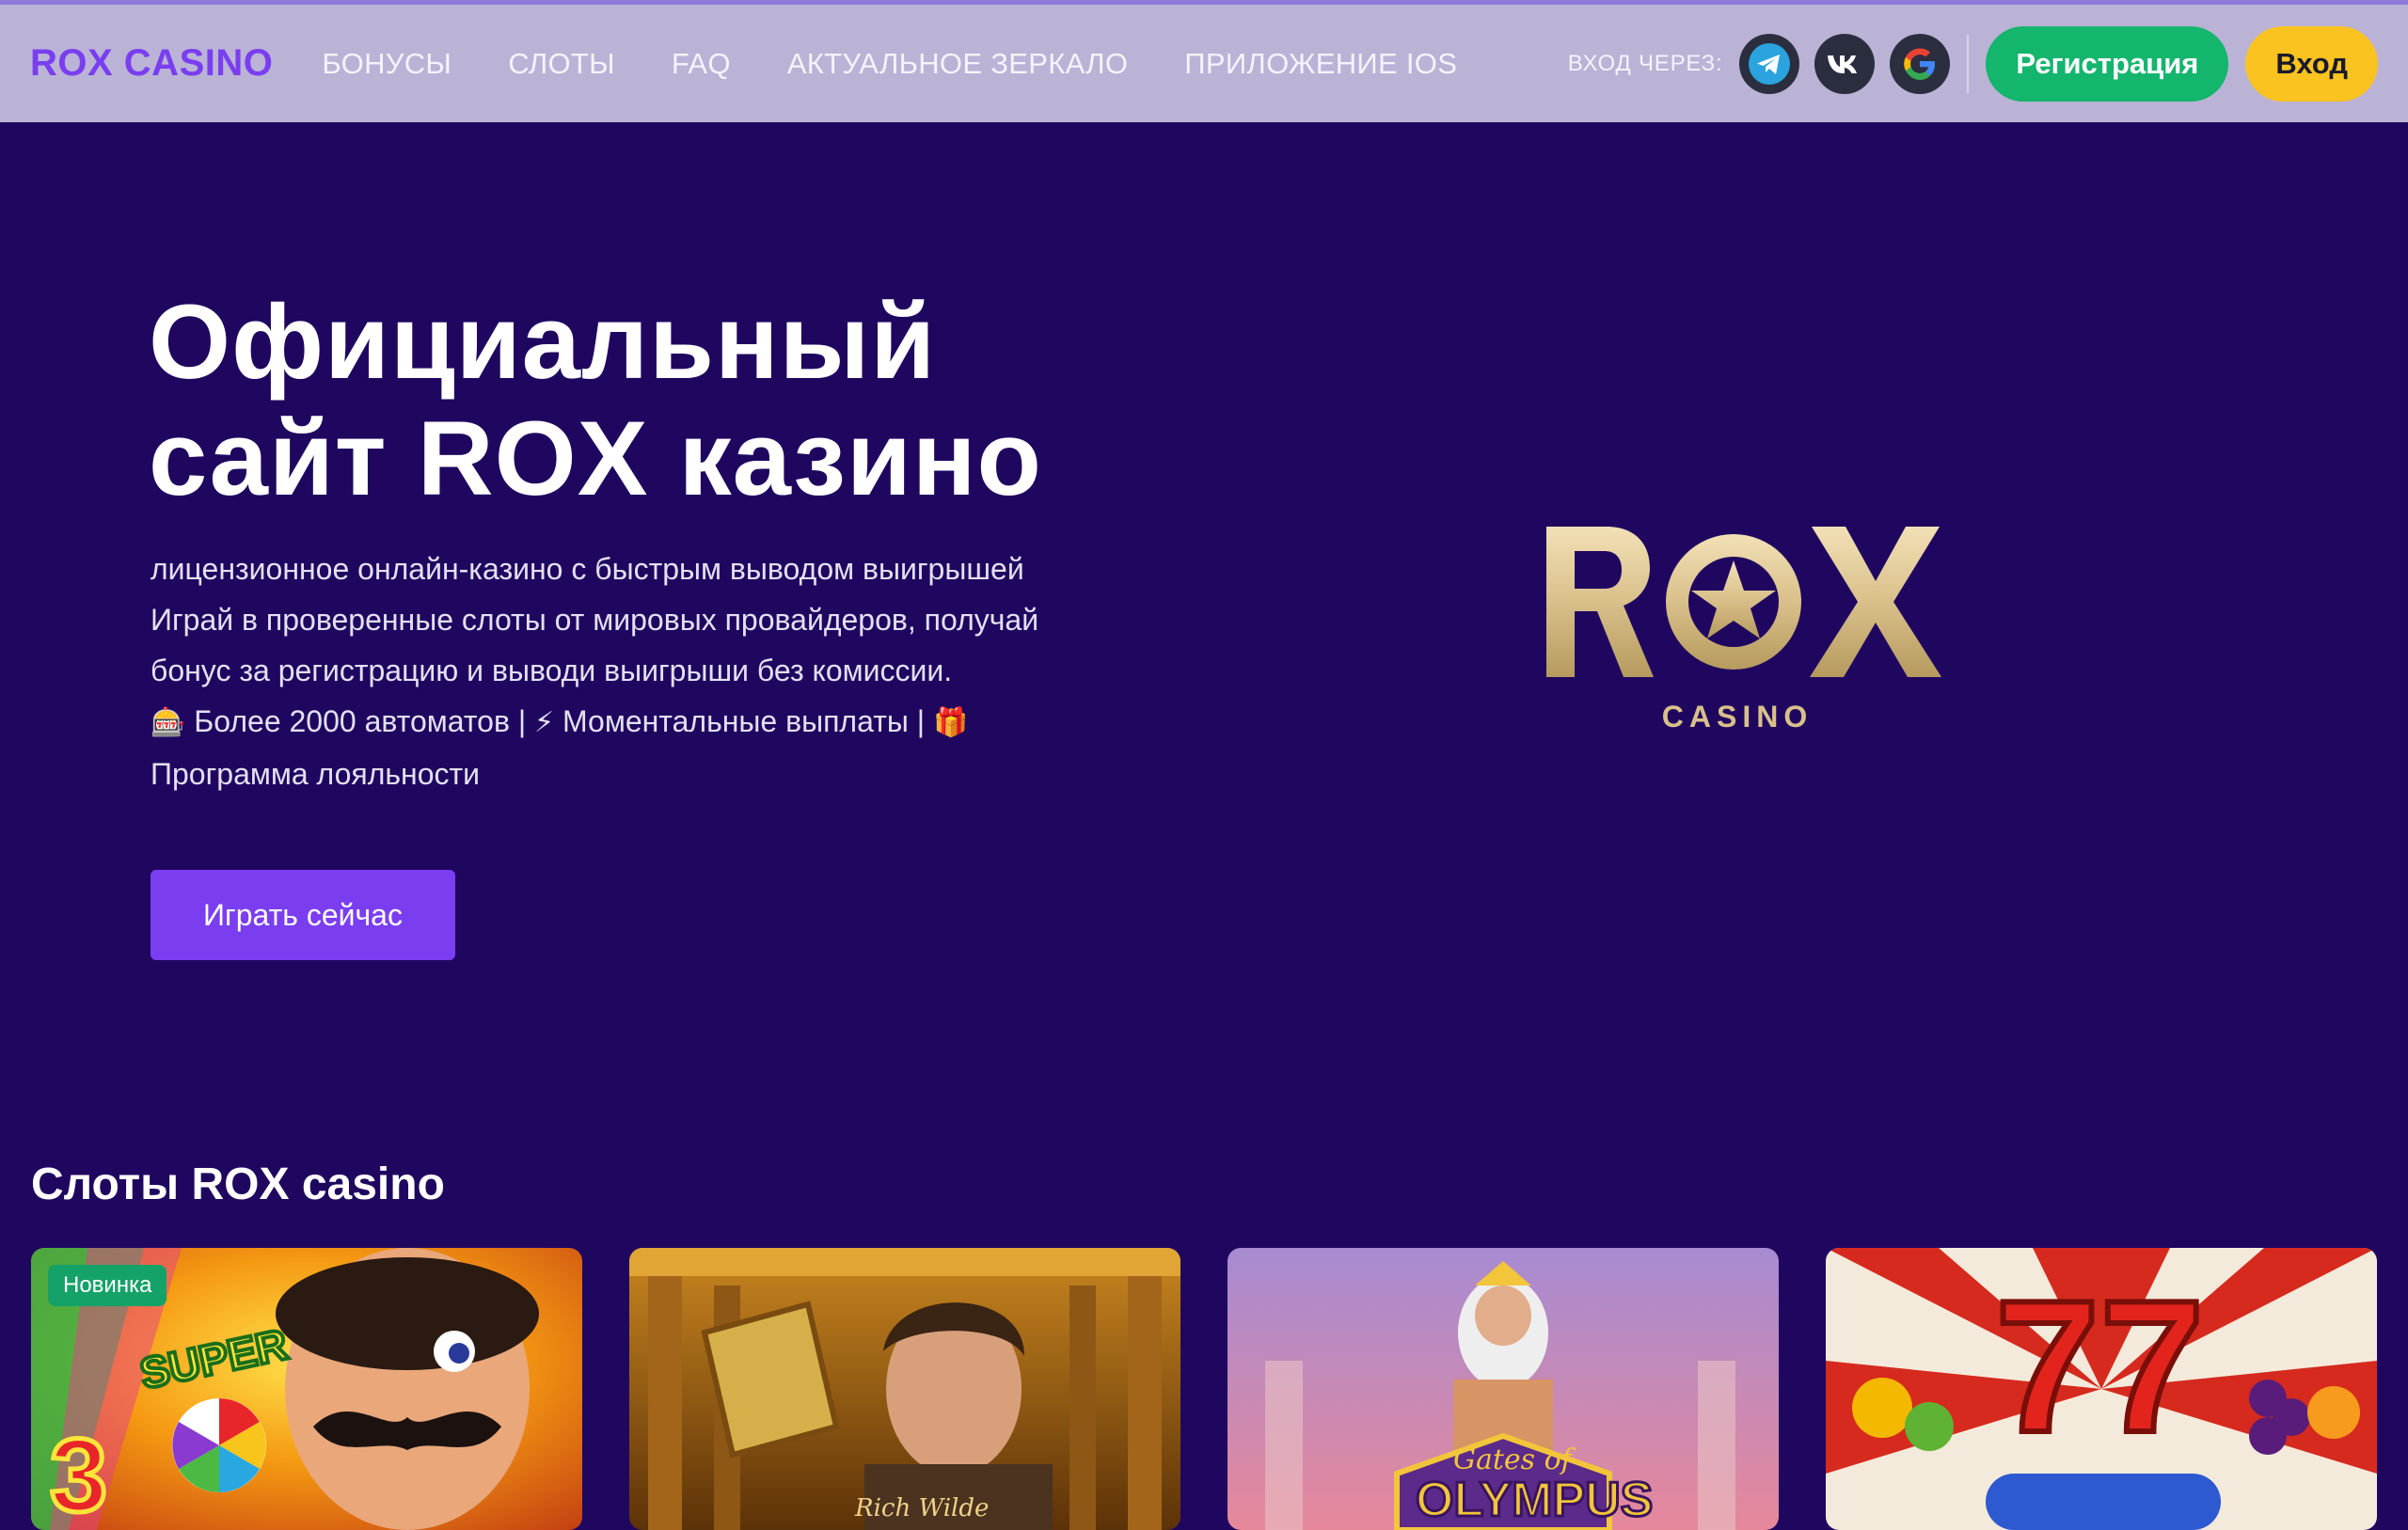 The image size is (2408, 1530). I want to click on nav-link-faq: FAQ, so click(702, 64).